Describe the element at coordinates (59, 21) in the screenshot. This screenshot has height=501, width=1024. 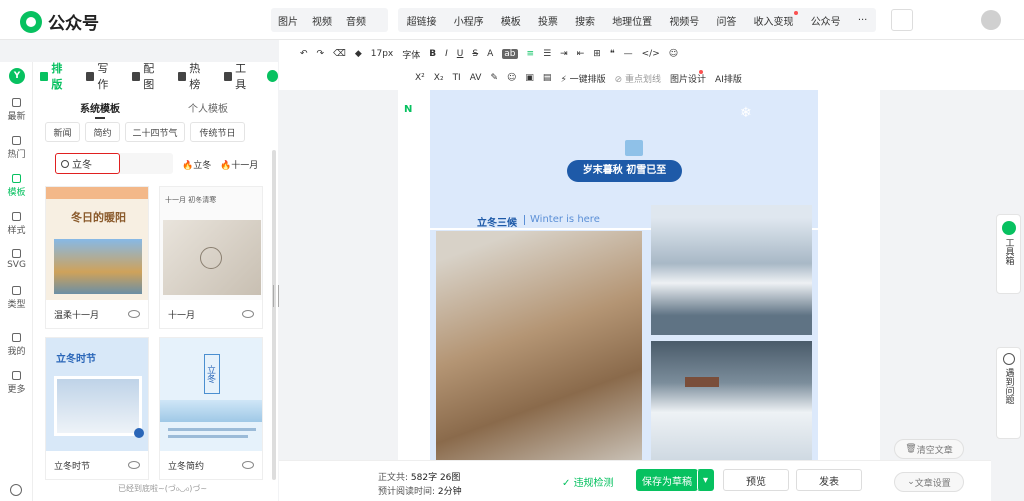
I see `app-logo: 公众号` at that location.